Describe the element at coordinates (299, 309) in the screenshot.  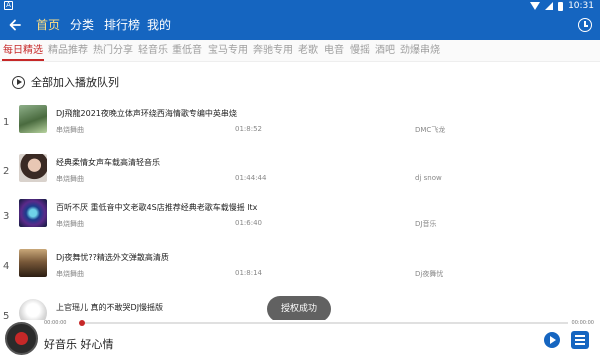
I see `toast-message: 授权成功` at that location.